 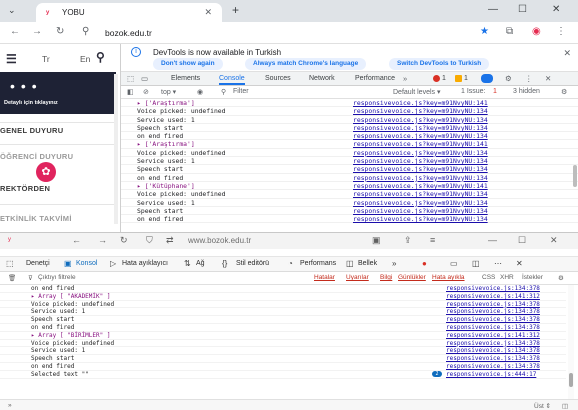 I want to click on accessibility-icon: ✿, so click(x=46, y=172).